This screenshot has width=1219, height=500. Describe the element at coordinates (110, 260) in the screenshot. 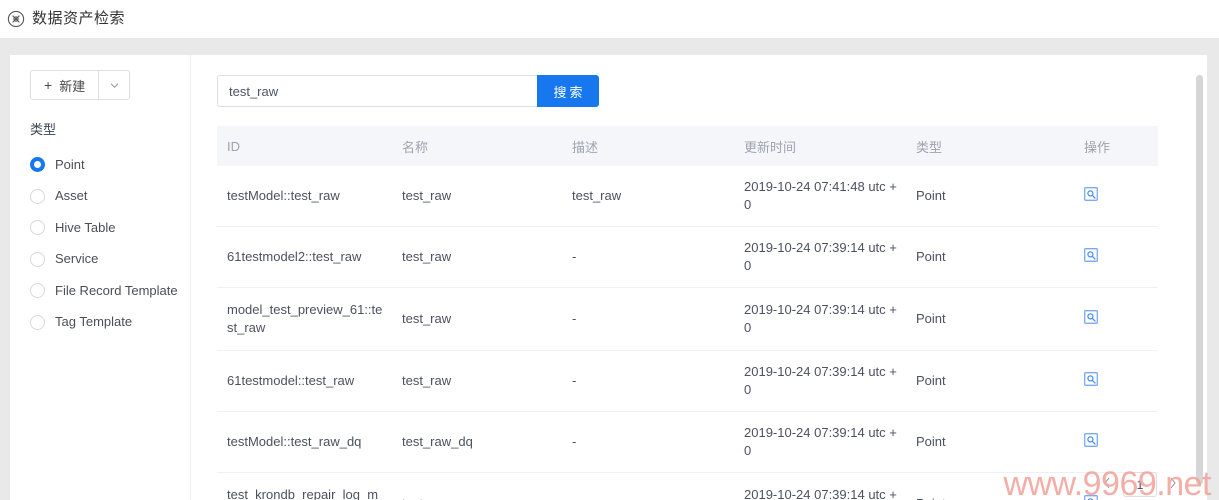

I see `sidebar-radio-service: Service` at that location.